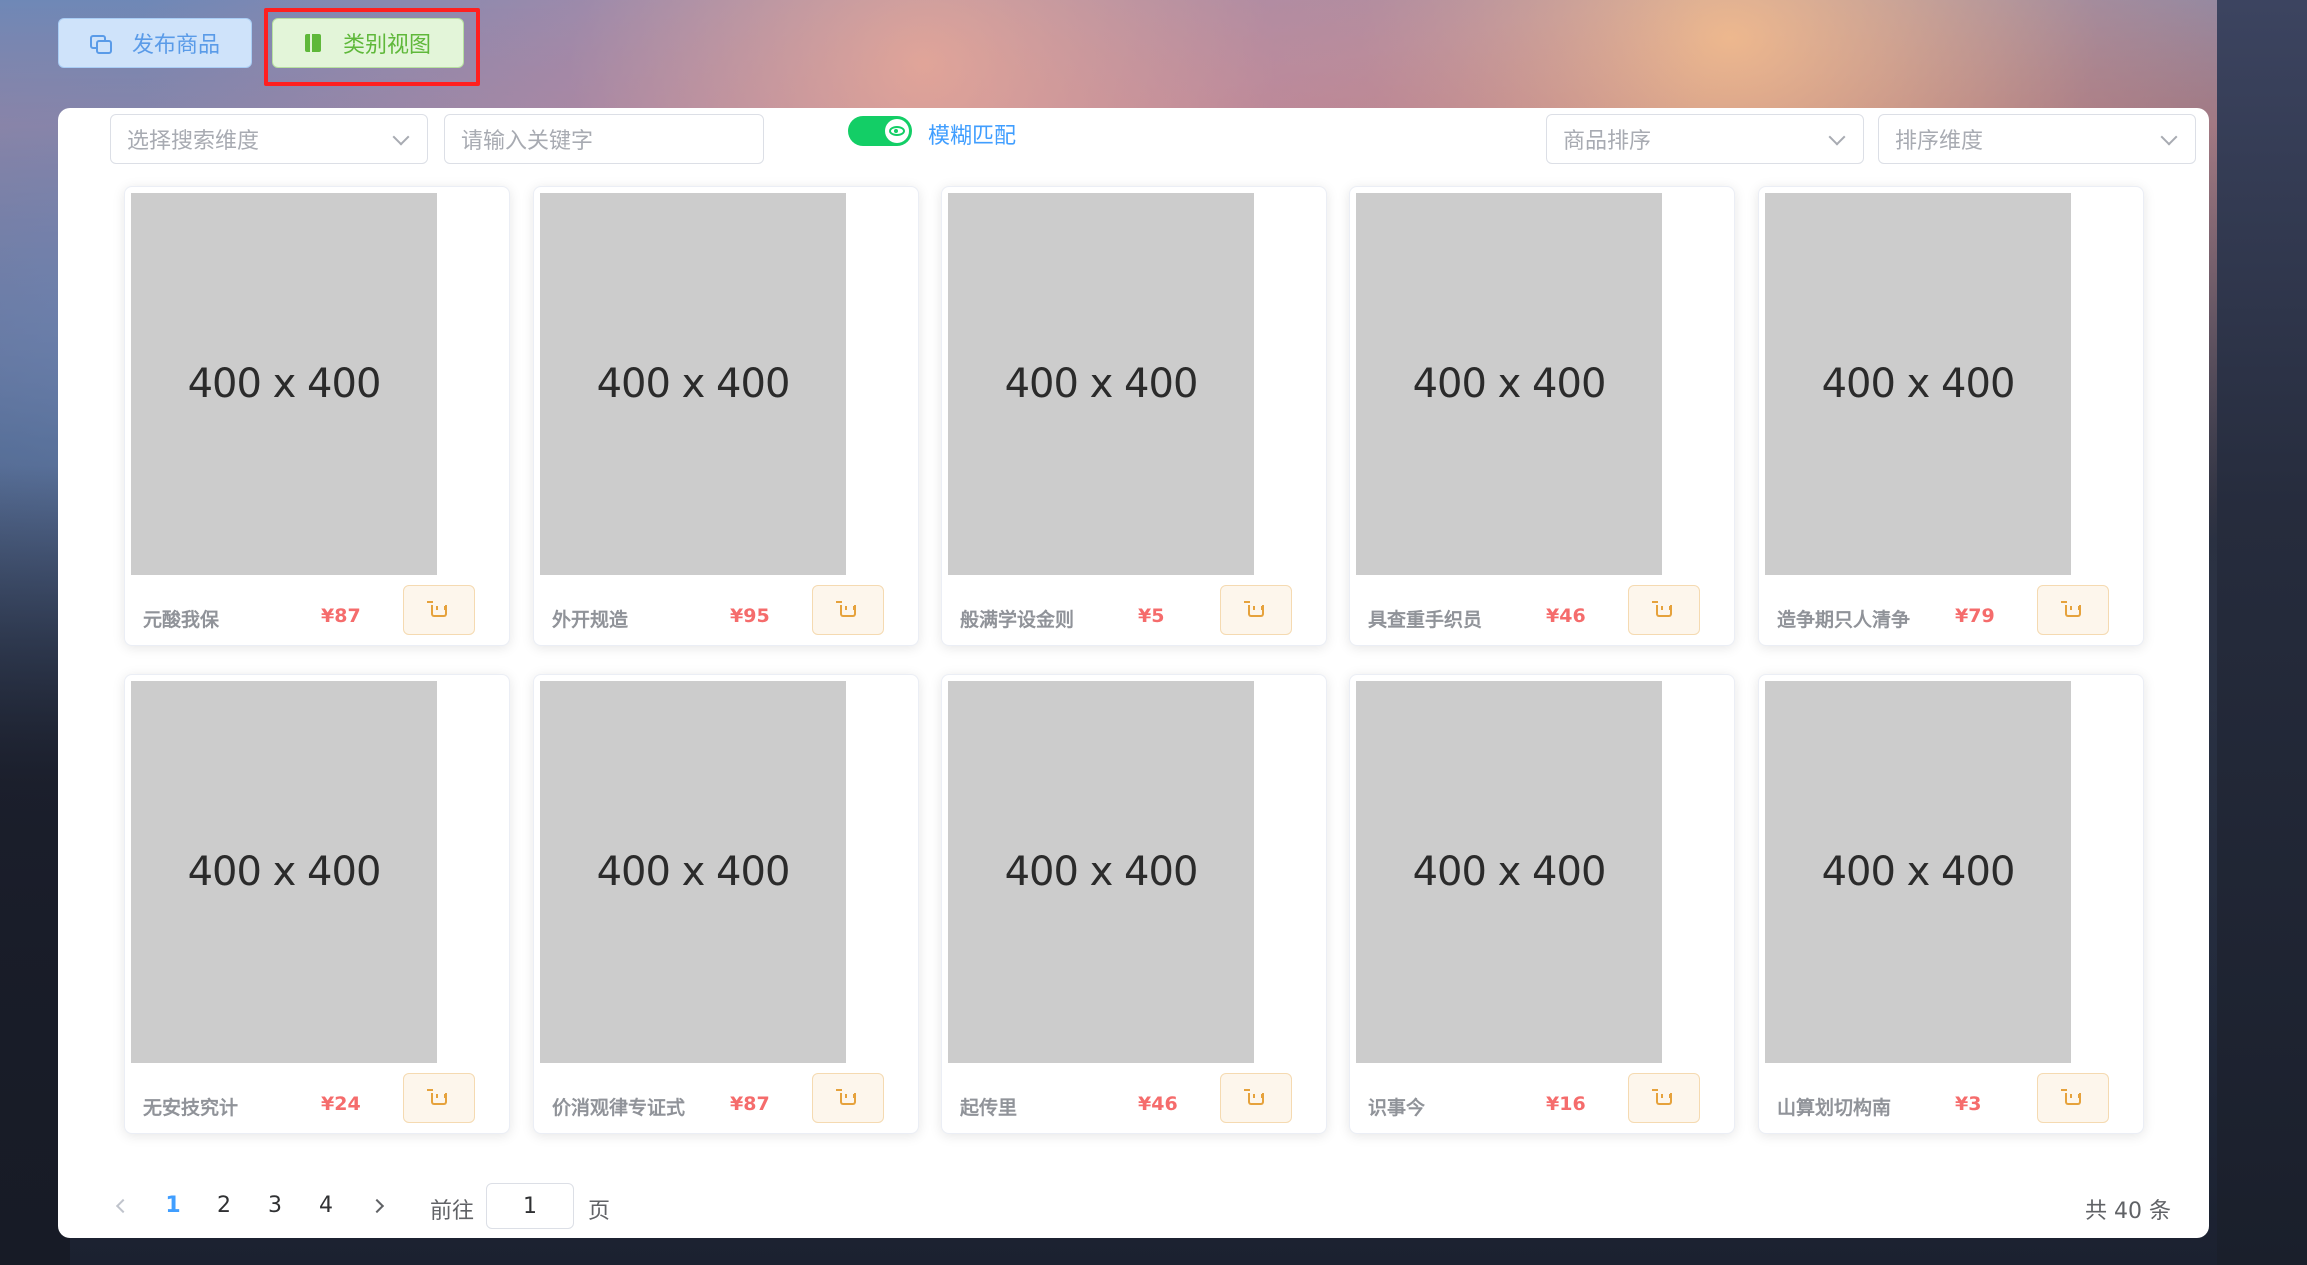  I want to click on product-price: ¥79, so click(1975, 616).